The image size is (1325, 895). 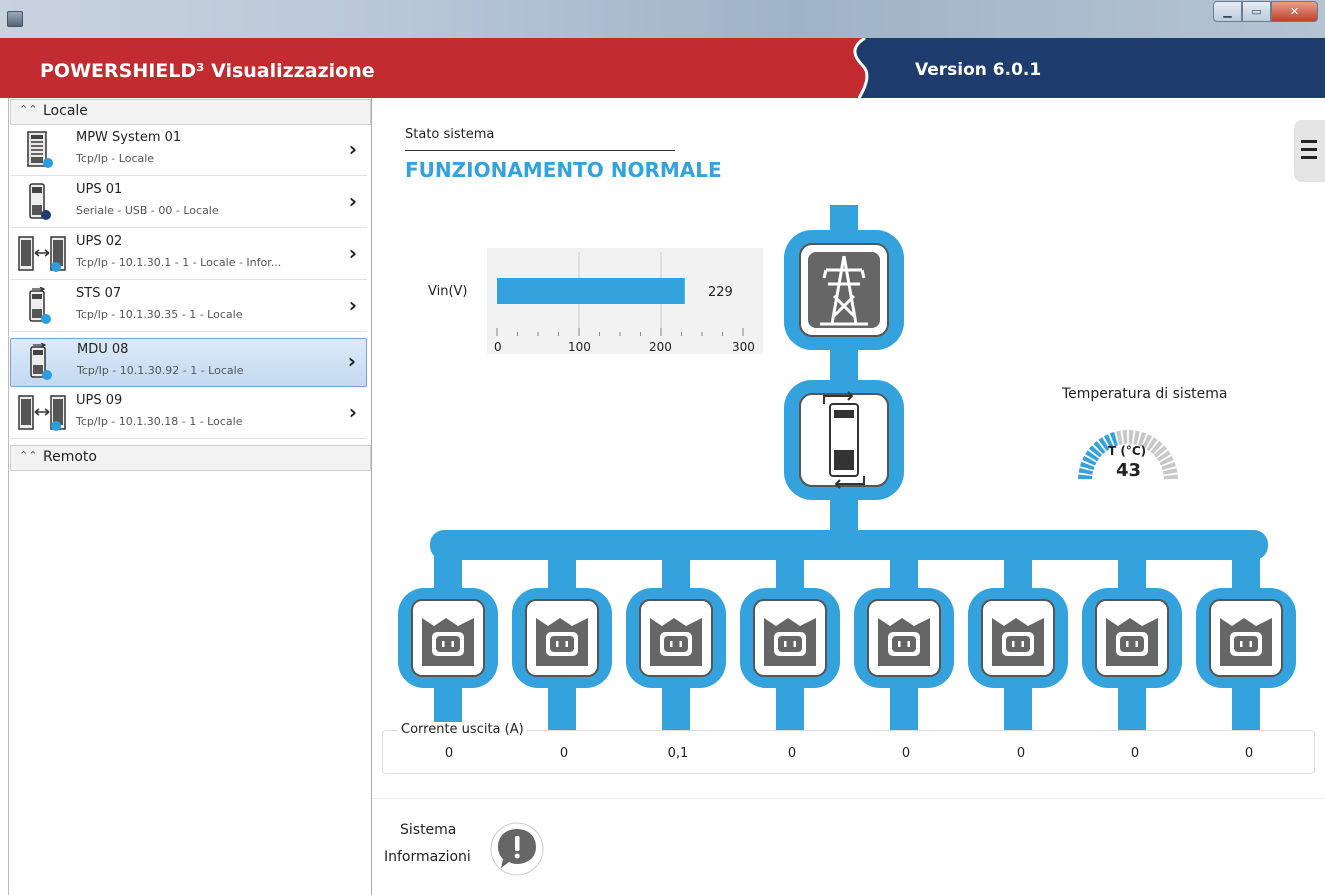 What do you see at coordinates (844, 440) in the screenshot?
I see `mdu-device-node` at bounding box center [844, 440].